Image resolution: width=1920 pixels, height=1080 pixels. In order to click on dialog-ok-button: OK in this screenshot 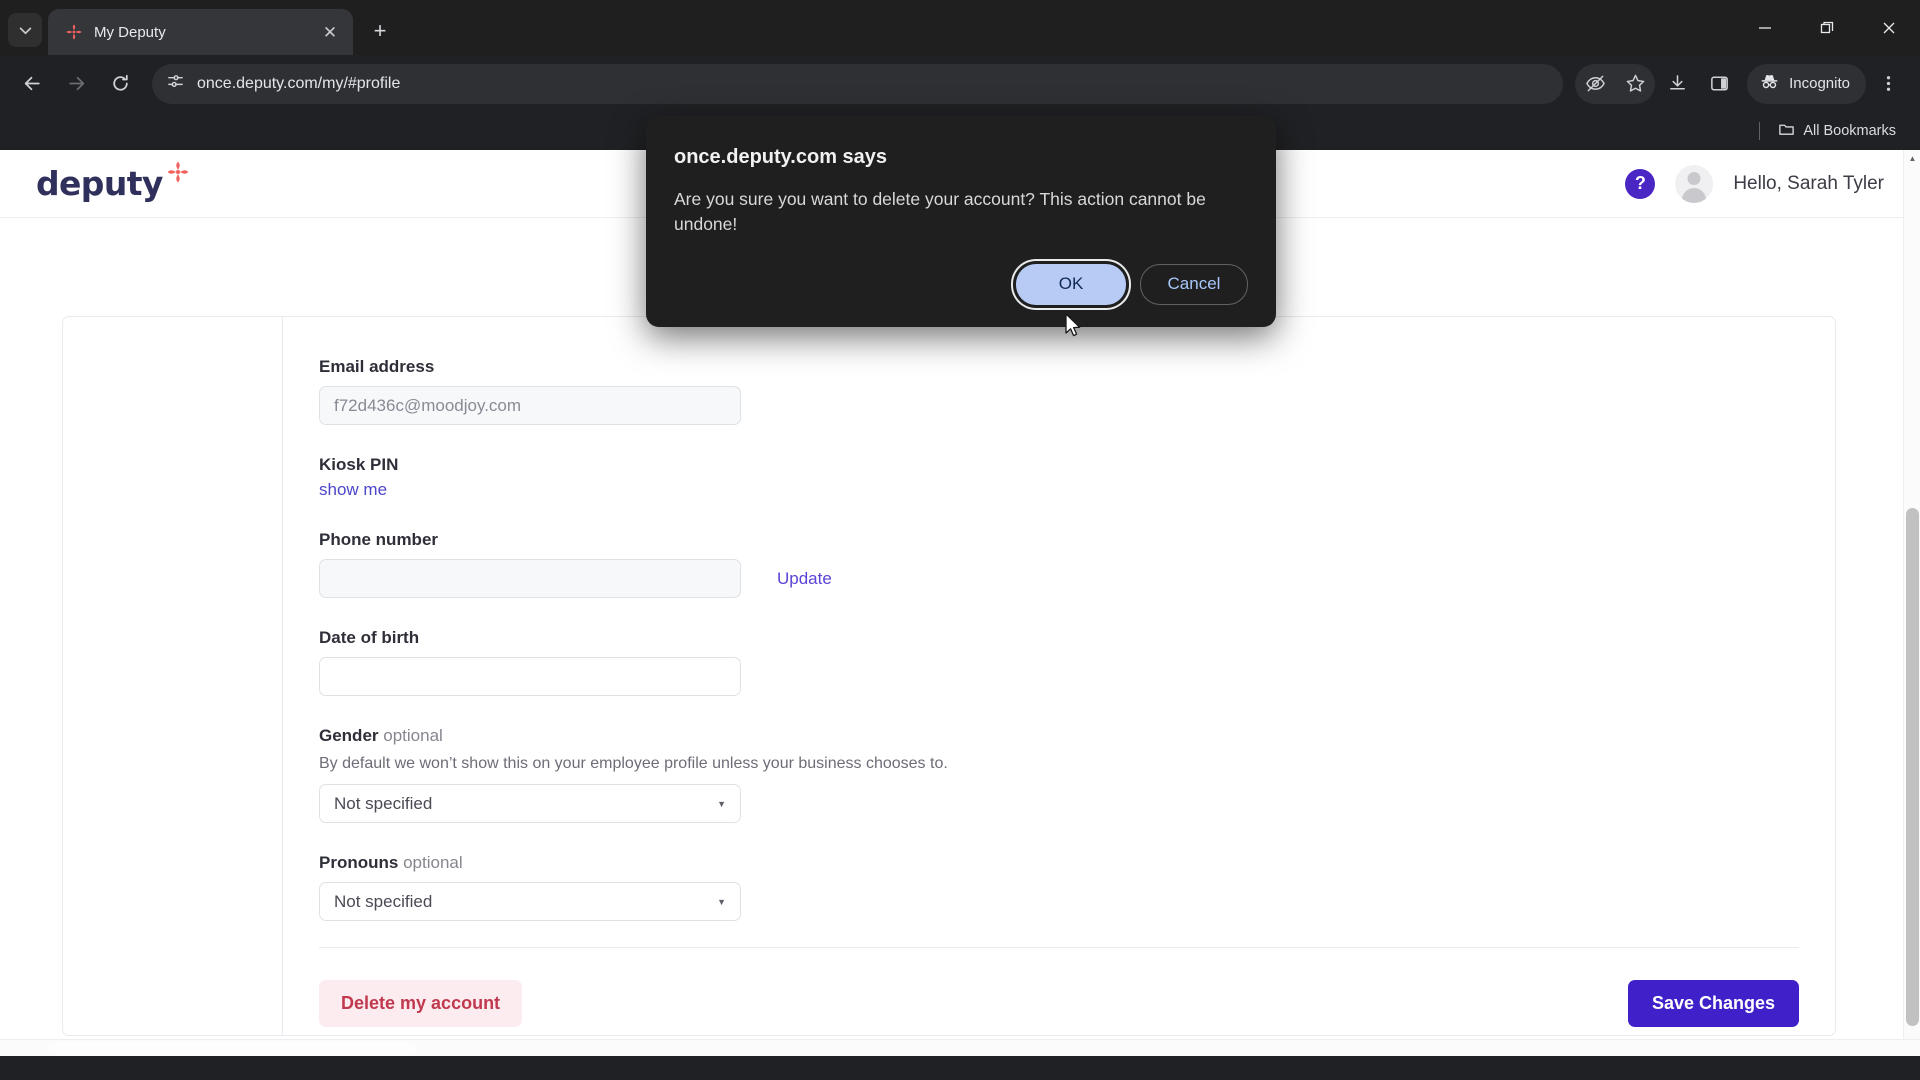, I will do `click(1071, 284)`.